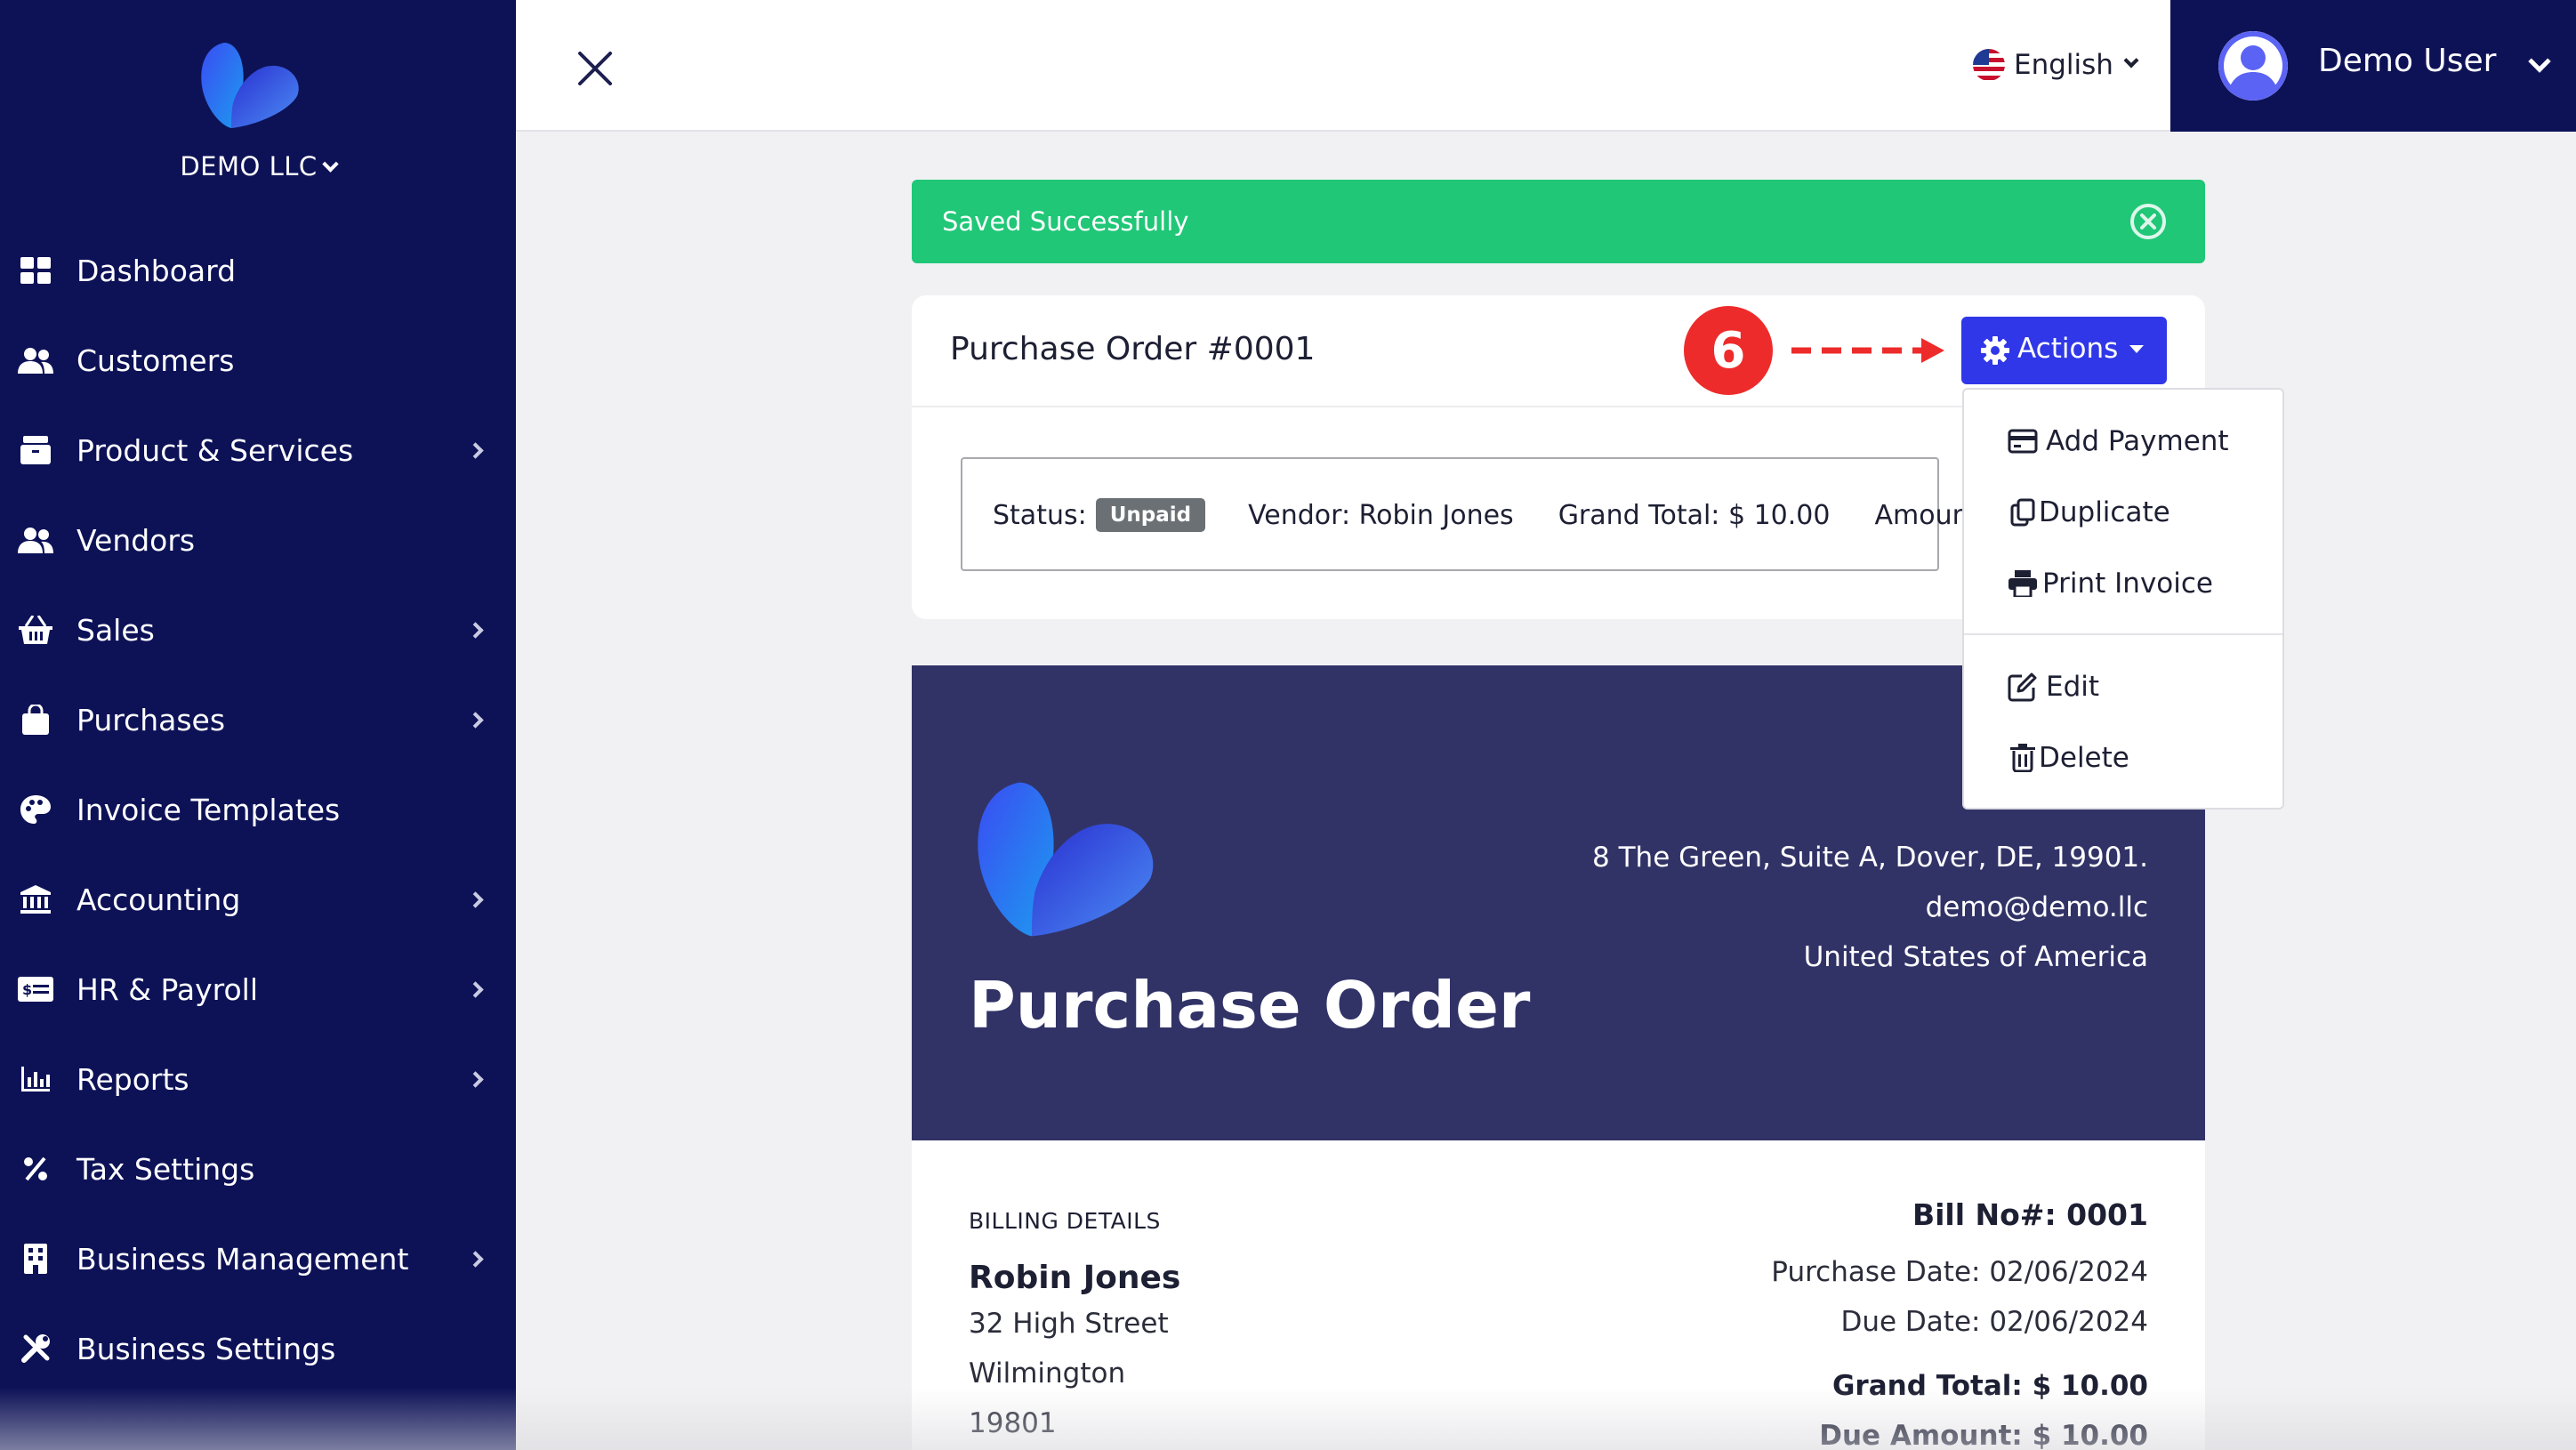 Image resolution: width=2576 pixels, height=1450 pixels. I want to click on company-switcher: DEMO LLC, so click(258, 166).